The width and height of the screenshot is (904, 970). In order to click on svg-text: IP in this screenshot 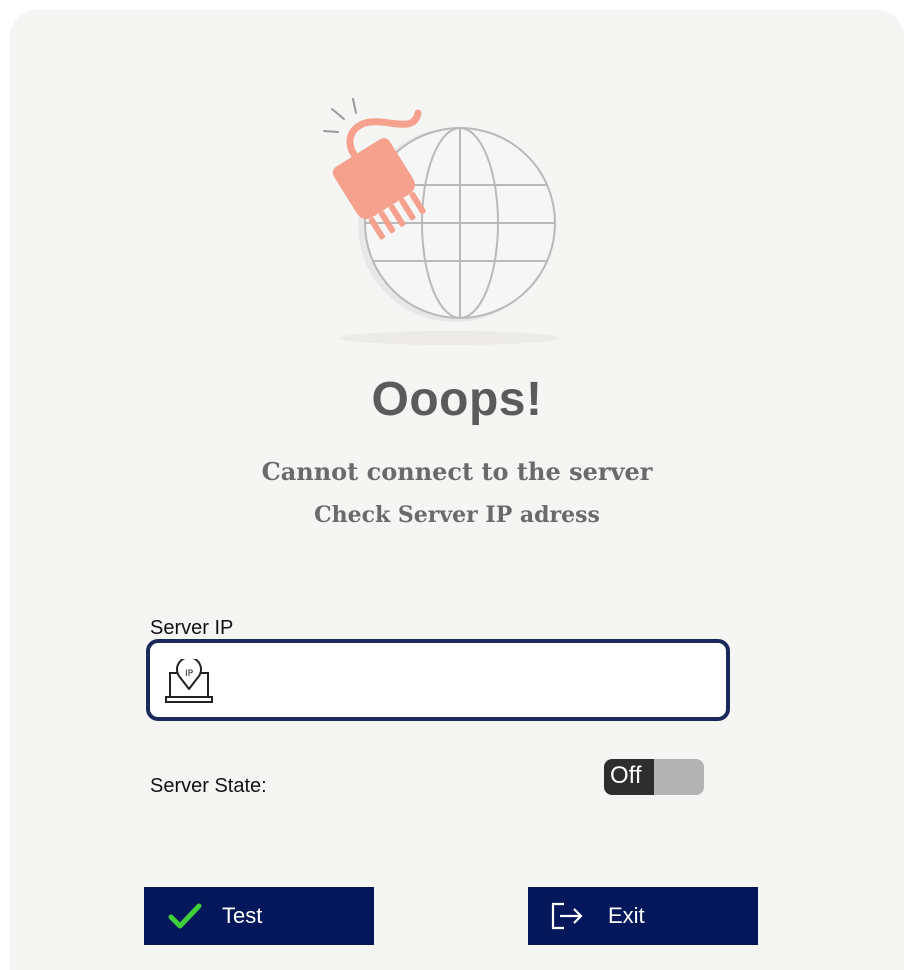, I will do `click(189, 674)`.